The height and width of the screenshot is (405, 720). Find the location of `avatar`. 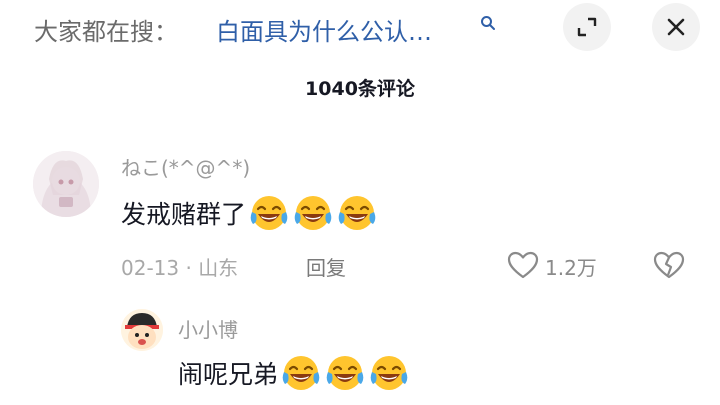

avatar is located at coordinates (66, 184).